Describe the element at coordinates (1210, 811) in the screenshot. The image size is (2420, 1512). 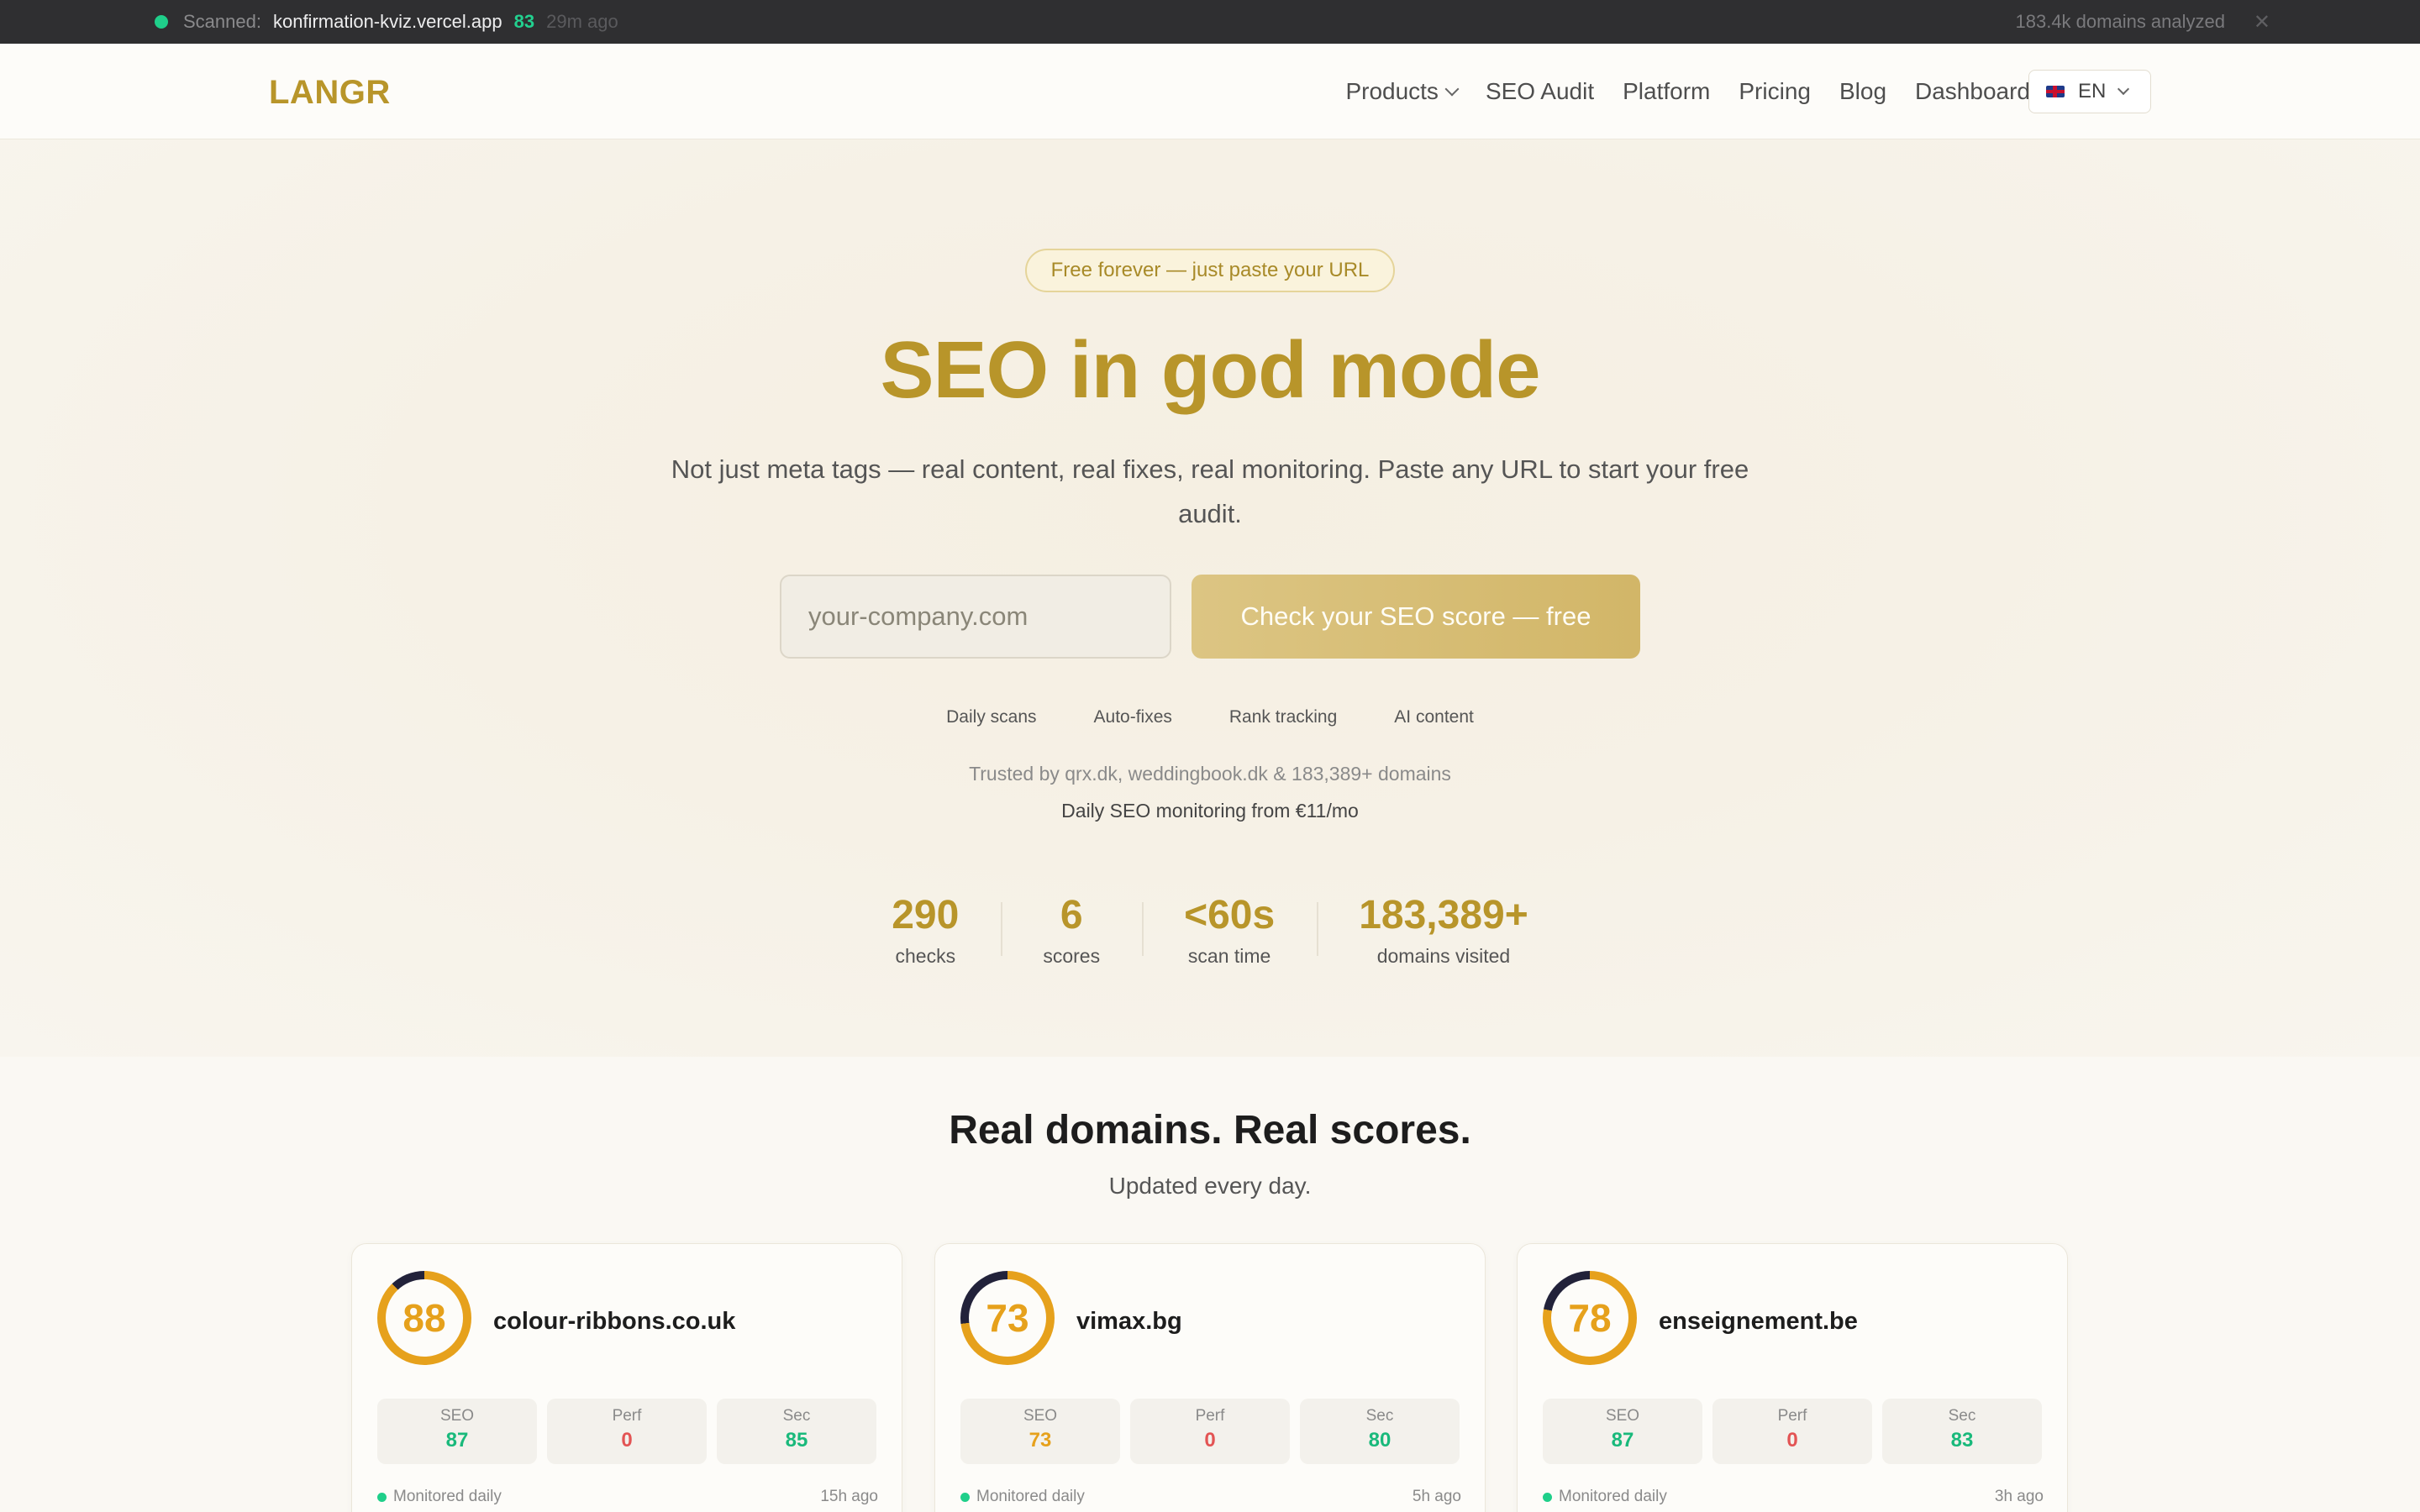
I see `pricing-text: Daily SEO monitoring from €11/mo` at that location.